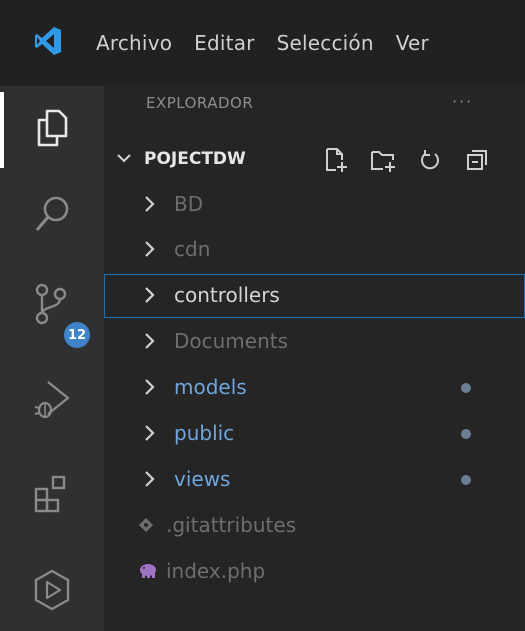  What do you see at coordinates (2, 130) in the screenshot?
I see `active-indicator` at bounding box center [2, 130].